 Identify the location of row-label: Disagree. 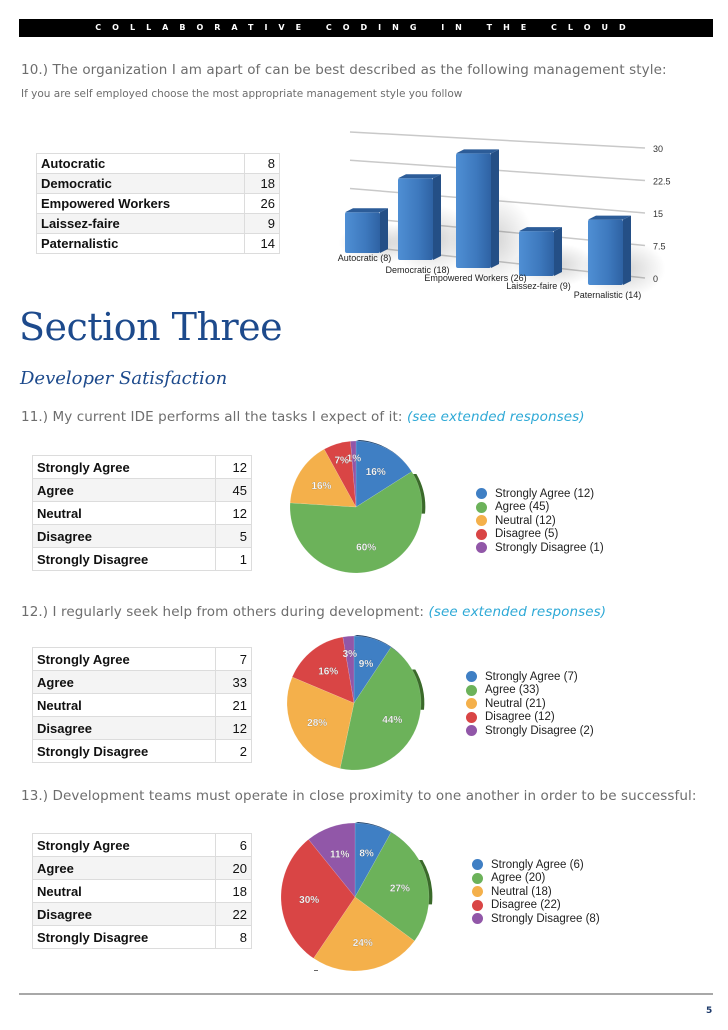
(124, 536).